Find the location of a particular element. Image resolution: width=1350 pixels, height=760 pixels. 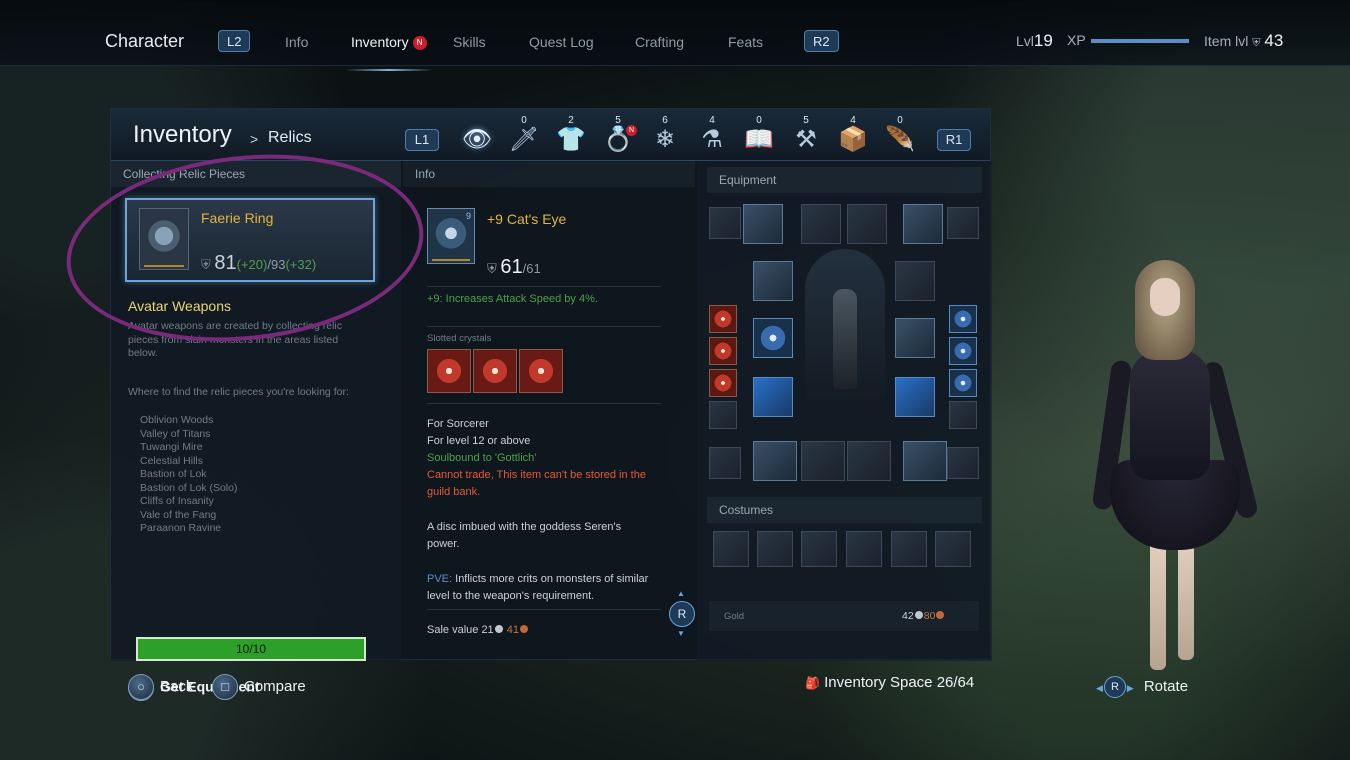

item-level-value: 43 is located at coordinates (1274, 40).